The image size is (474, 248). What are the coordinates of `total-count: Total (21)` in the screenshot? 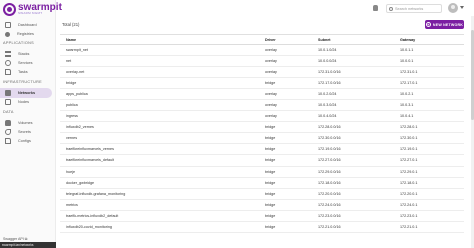 It's located at (71, 24).